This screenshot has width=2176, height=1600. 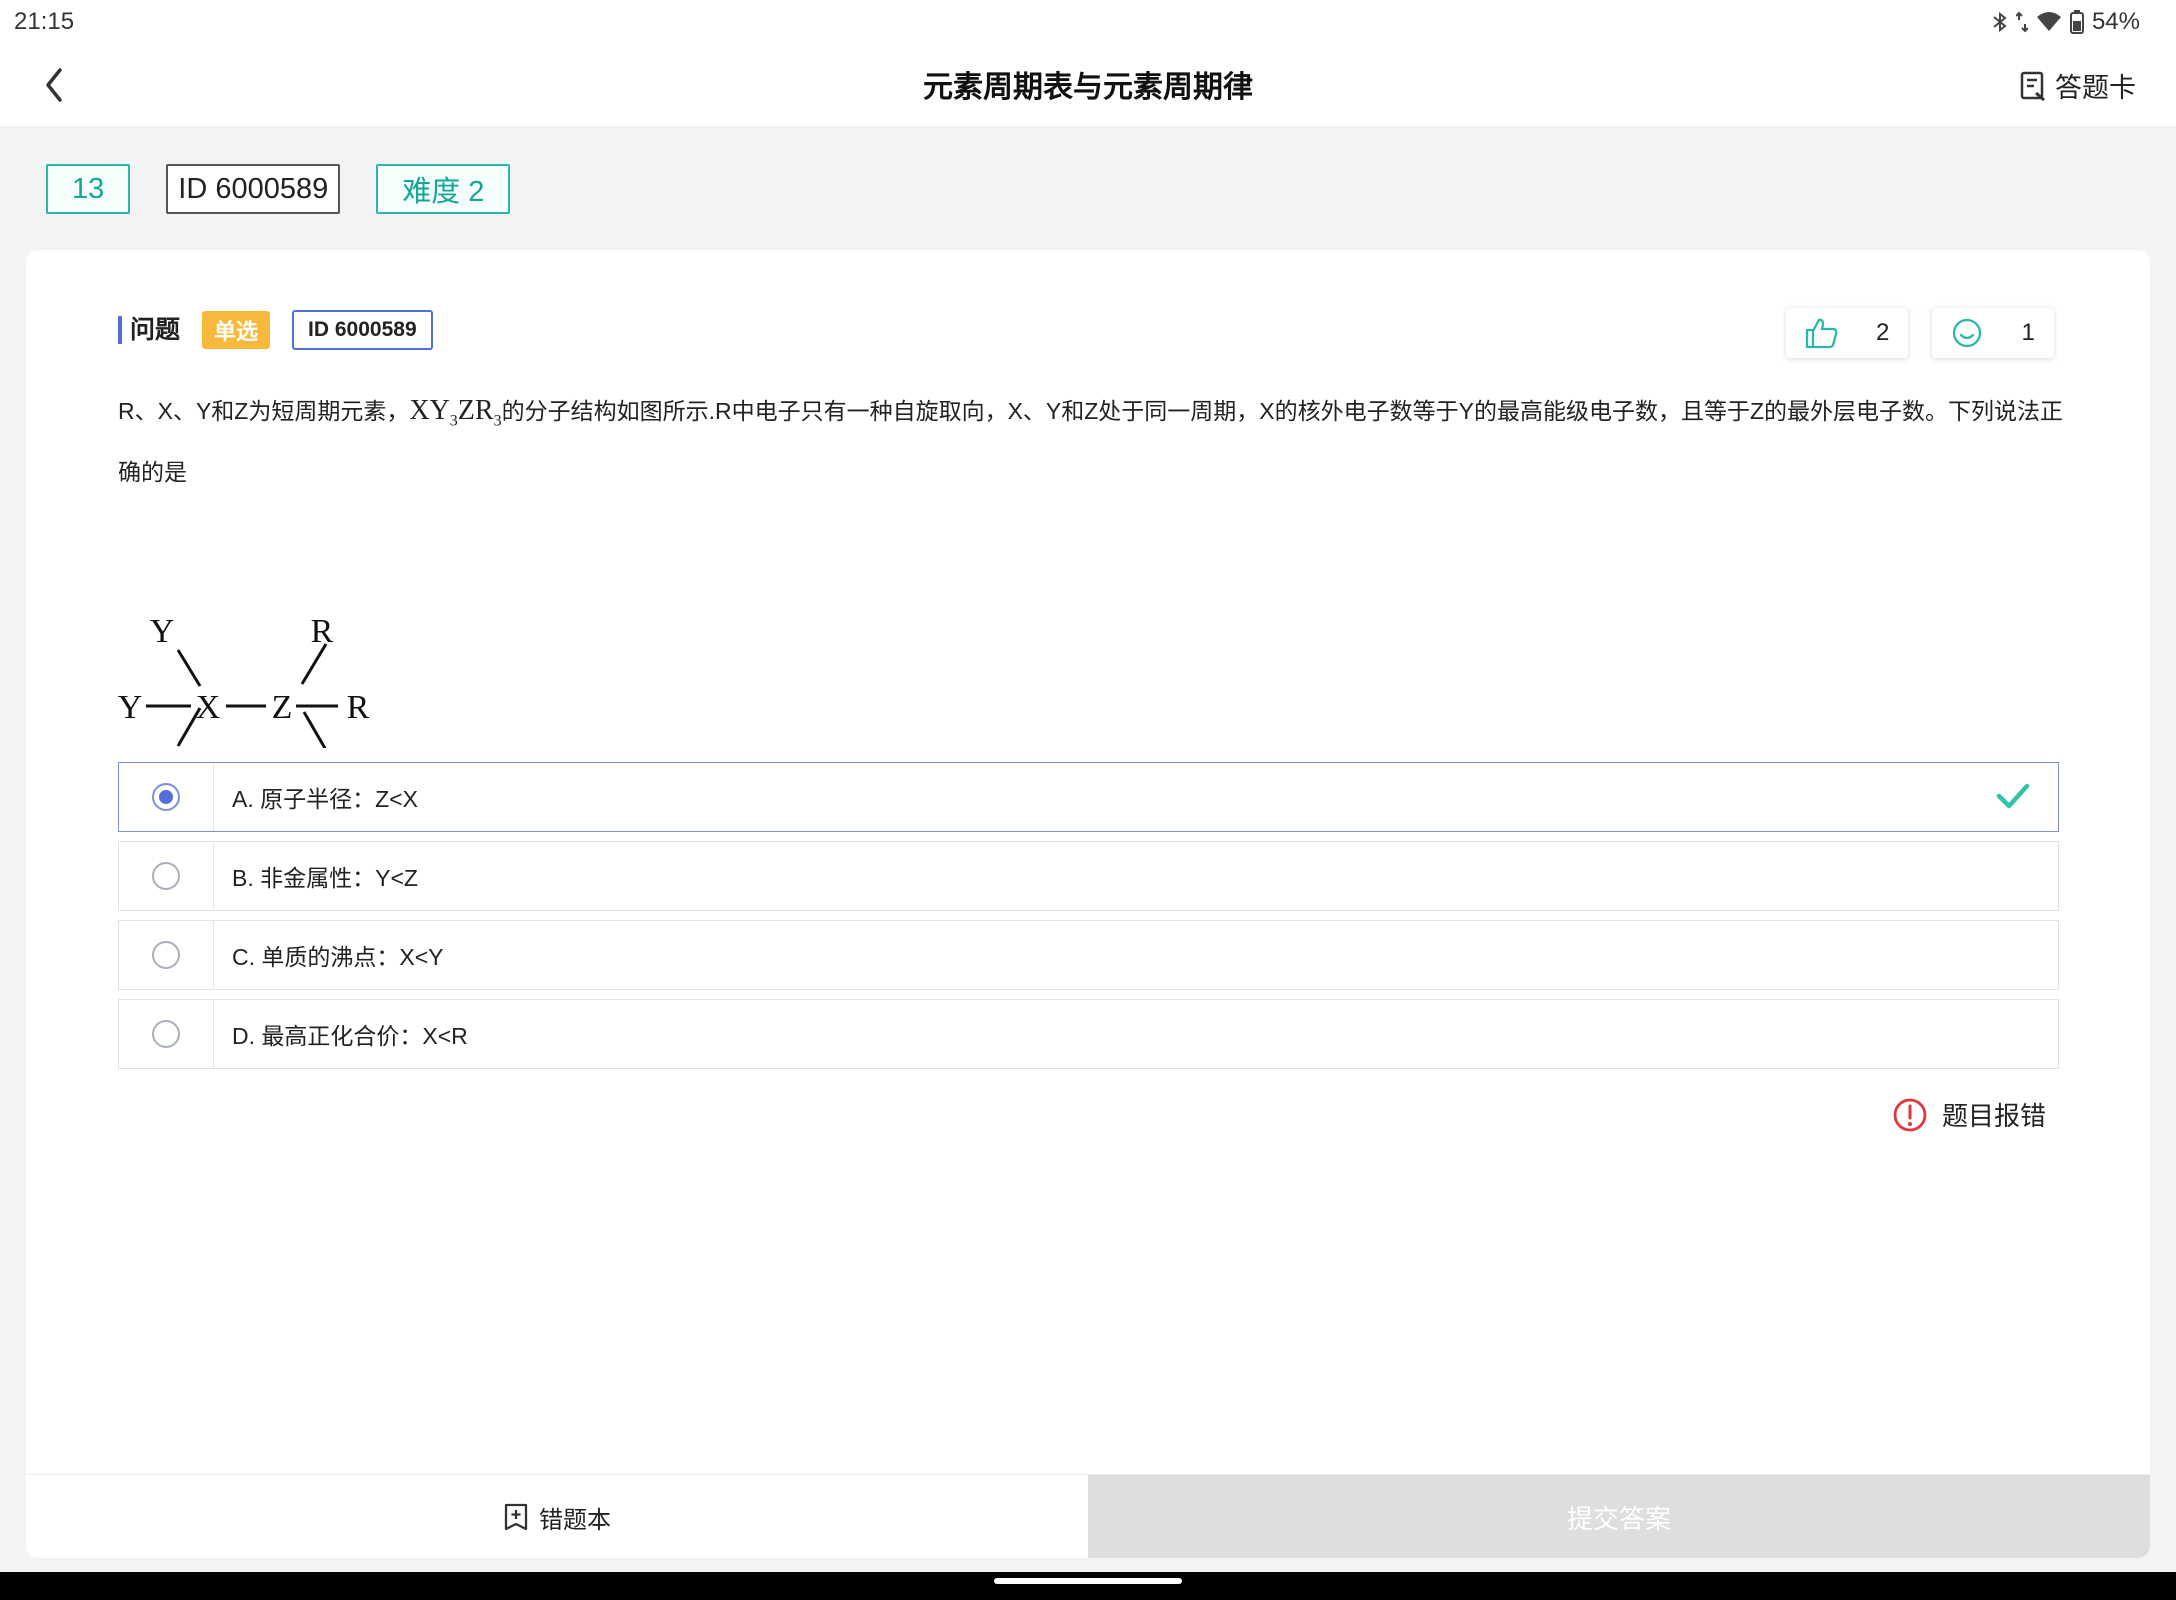 What do you see at coordinates (350, 1036) in the screenshot?
I see `option-label: D. 最高正化合价：X<R` at bounding box center [350, 1036].